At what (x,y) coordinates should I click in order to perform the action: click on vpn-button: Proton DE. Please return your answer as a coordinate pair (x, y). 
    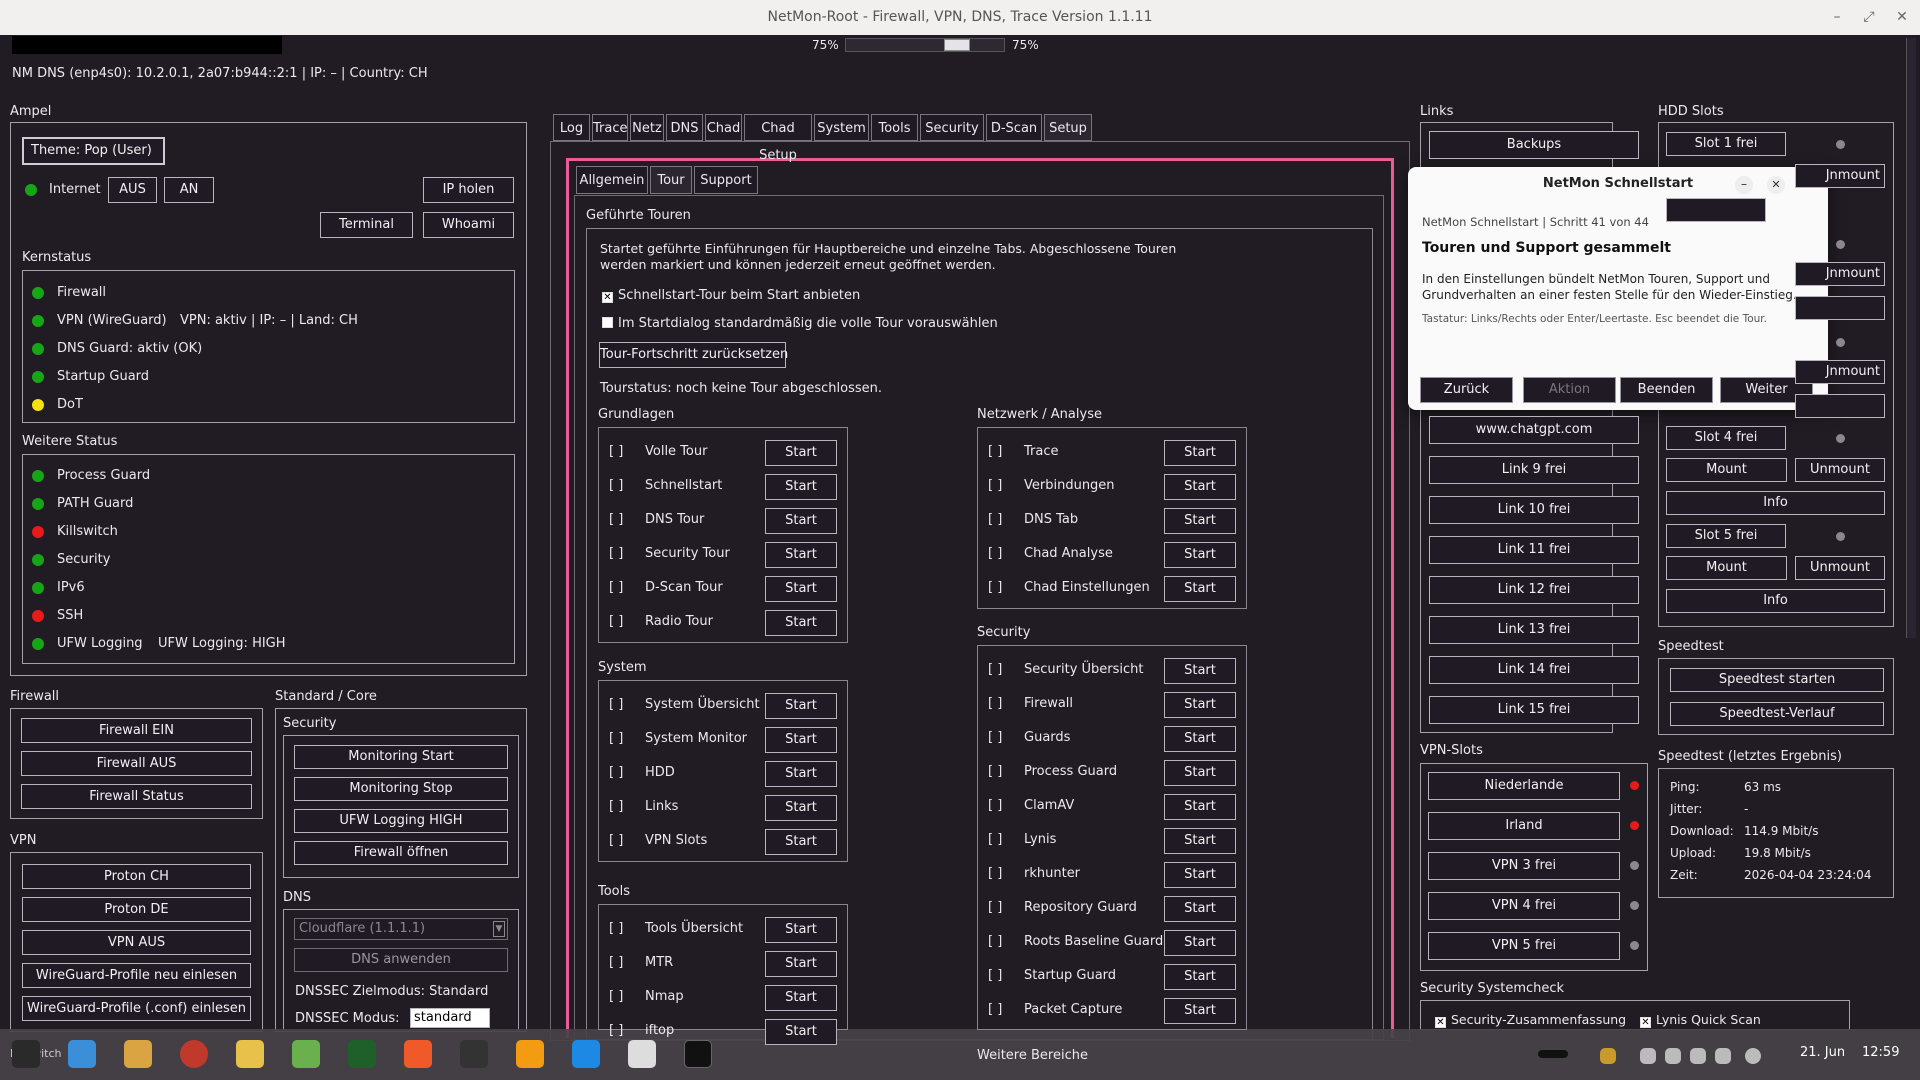
    Looking at the image, I should click on (136, 909).